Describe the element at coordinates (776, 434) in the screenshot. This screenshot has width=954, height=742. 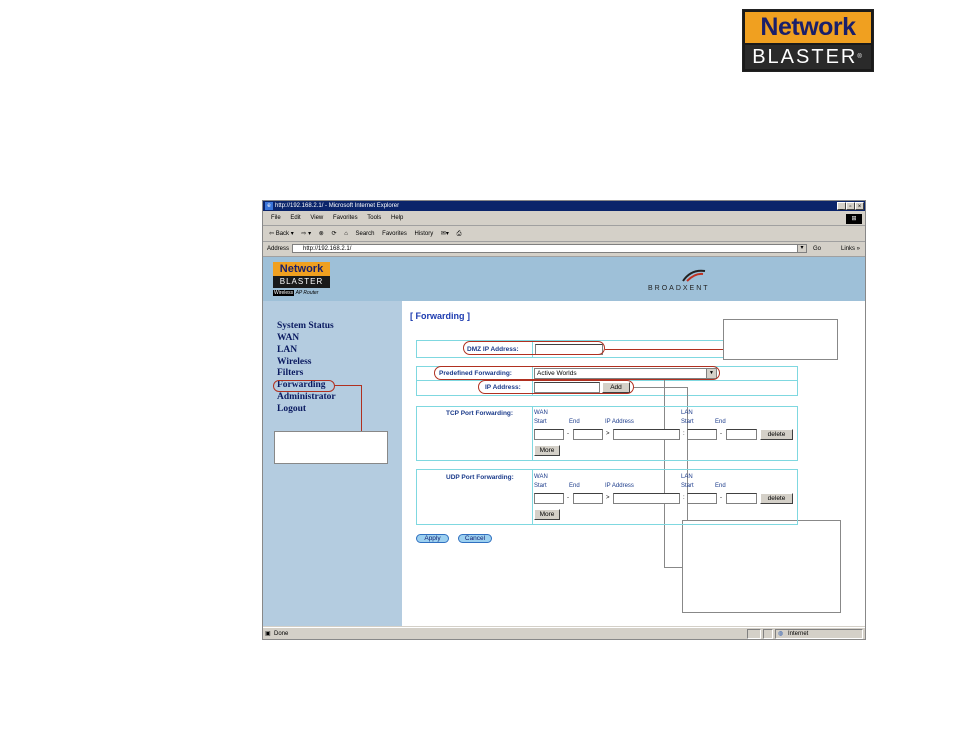
I see `tcp-delete-button: delete` at that location.